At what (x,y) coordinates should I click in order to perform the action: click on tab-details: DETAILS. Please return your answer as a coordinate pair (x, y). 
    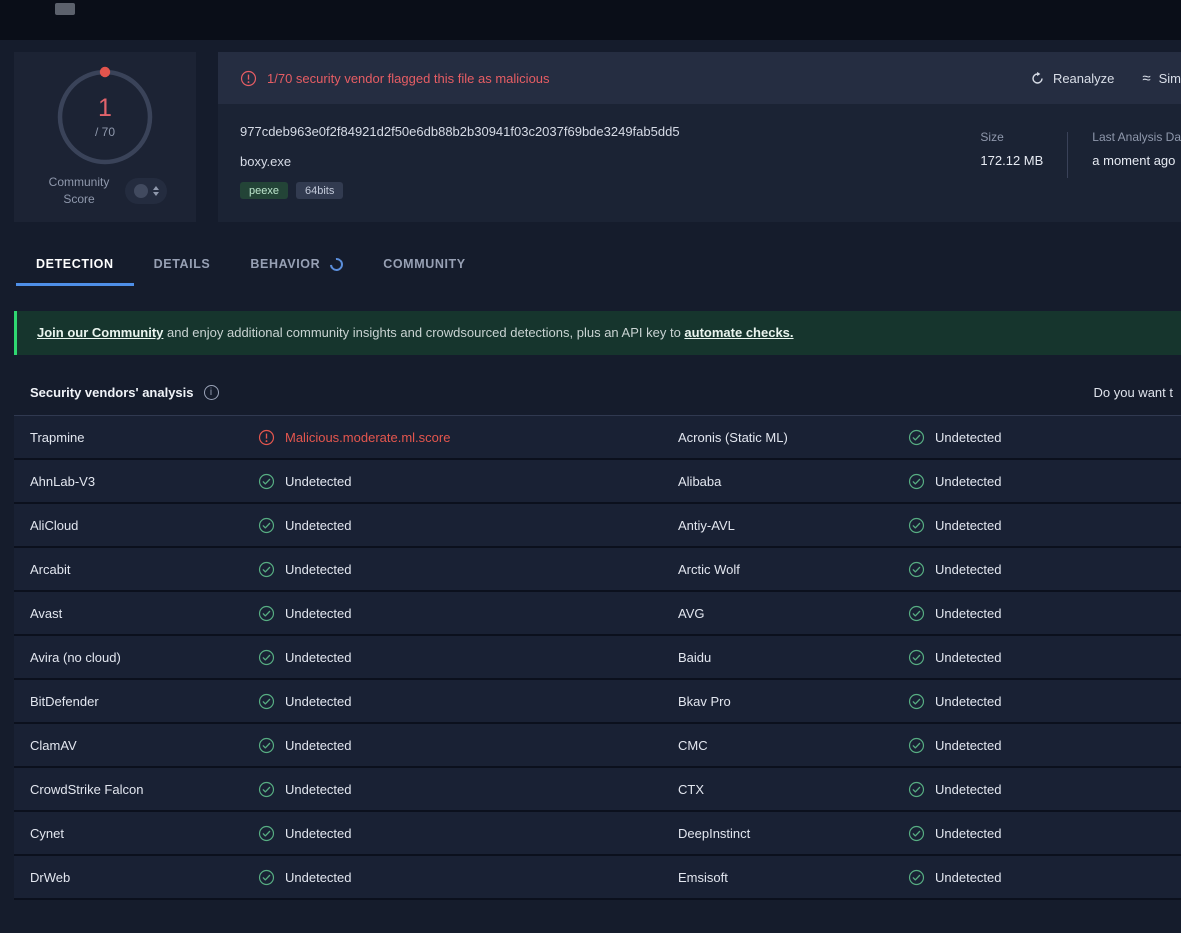
    Looking at the image, I should click on (182, 267).